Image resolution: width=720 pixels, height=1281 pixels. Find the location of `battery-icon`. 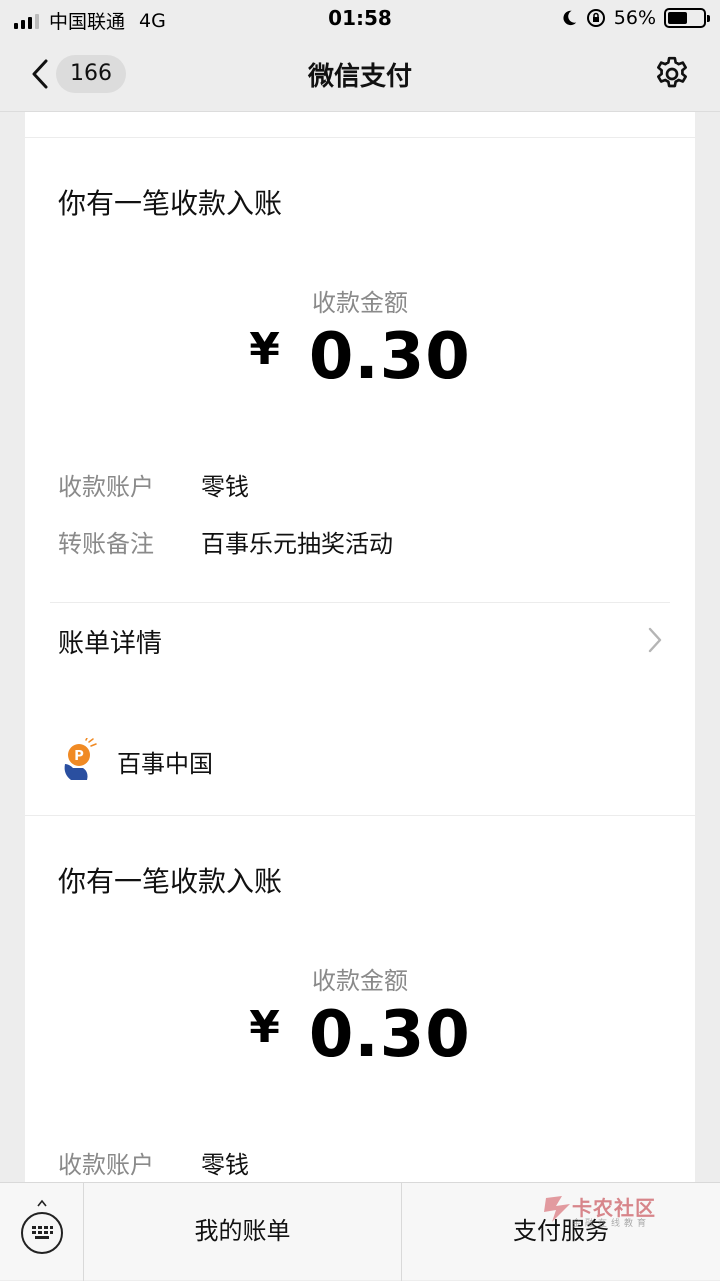

battery-icon is located at coordinates (687, 18).